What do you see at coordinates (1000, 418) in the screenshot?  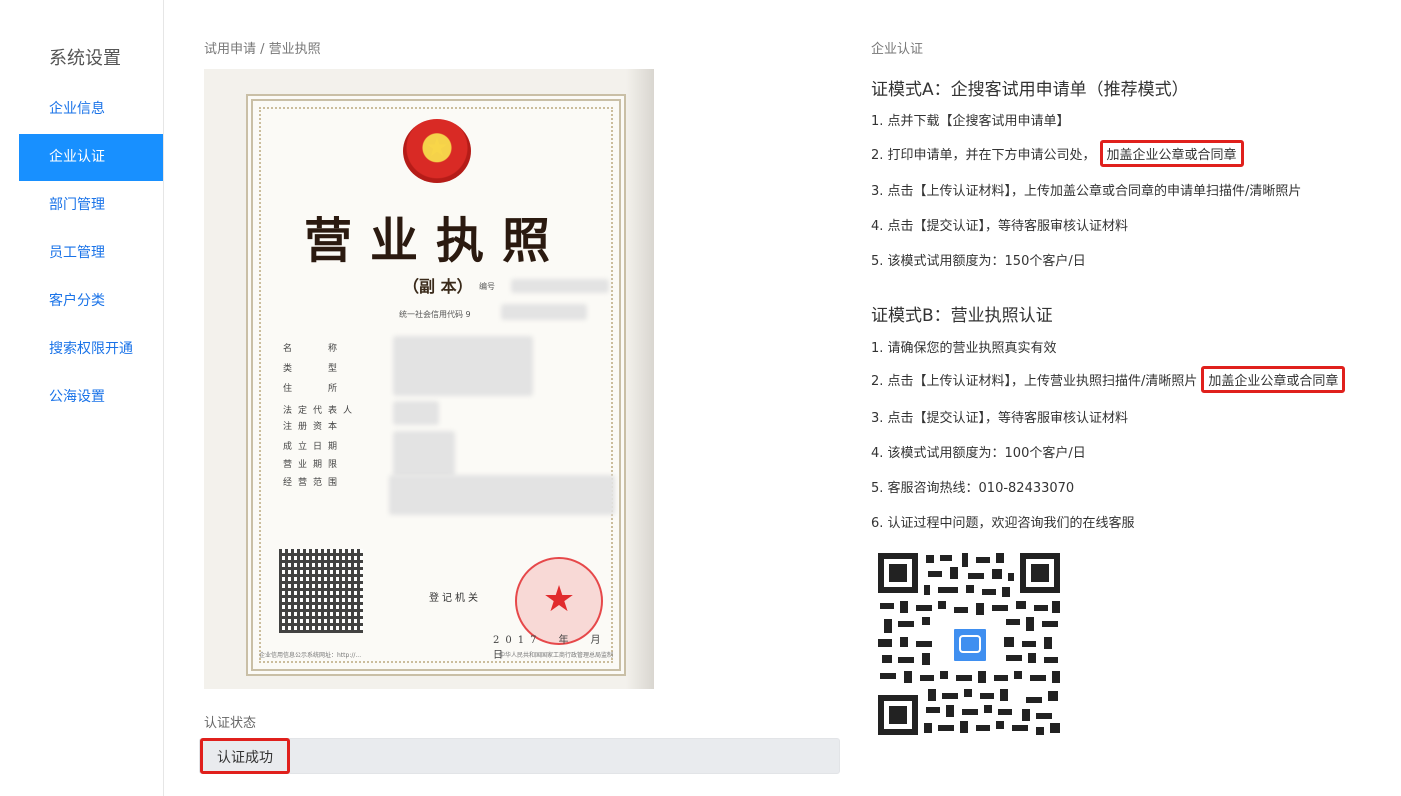 I see `mode-b-step-3: 3. 点击【提交认证】，等待客服审核认证材料` at bounding box center [1000, 418].